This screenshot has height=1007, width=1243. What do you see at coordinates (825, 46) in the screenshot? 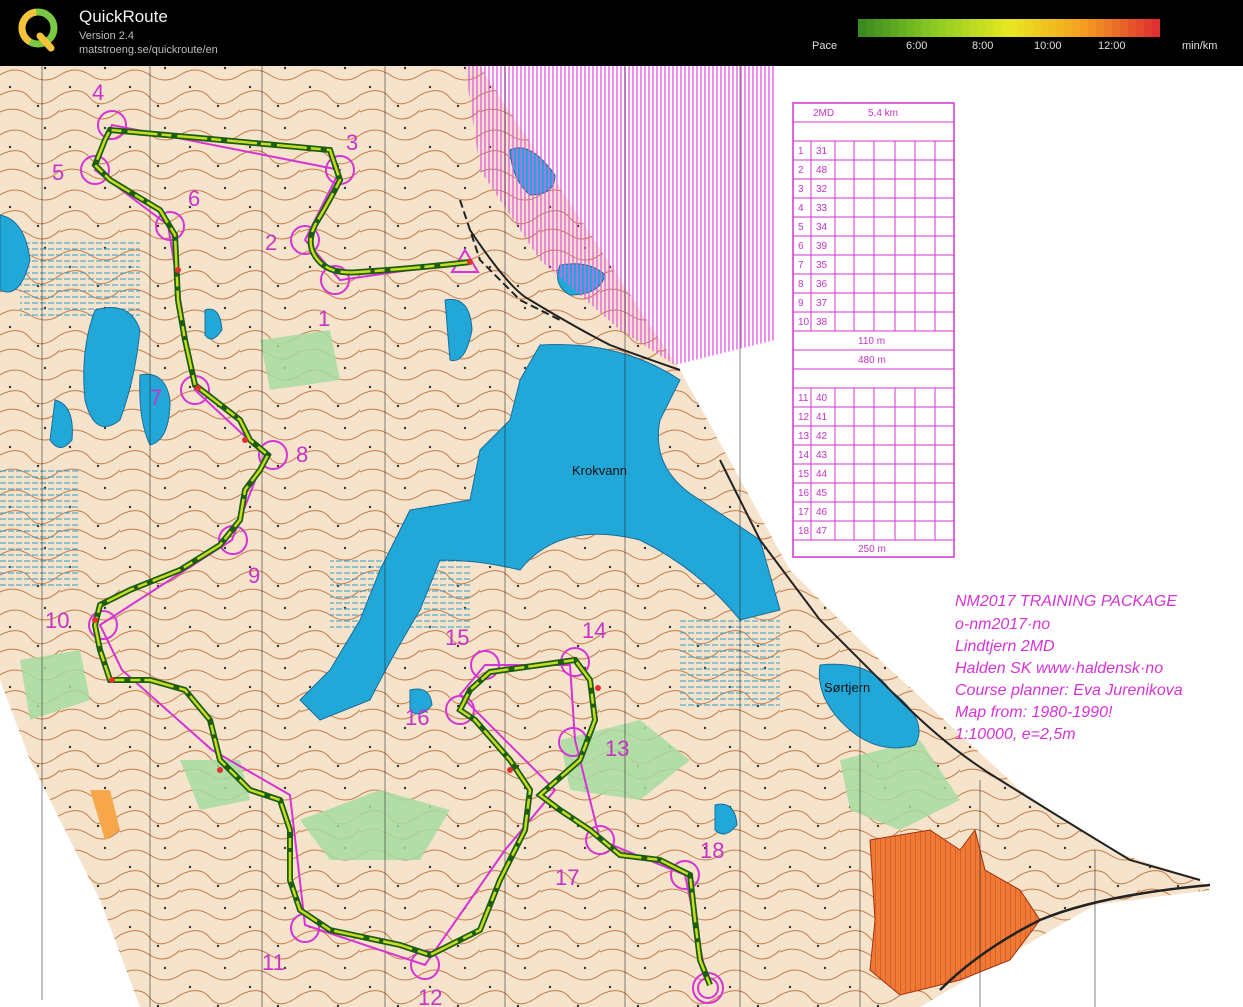
I see `pace-label: Pace` at bounding box center [825, 46].